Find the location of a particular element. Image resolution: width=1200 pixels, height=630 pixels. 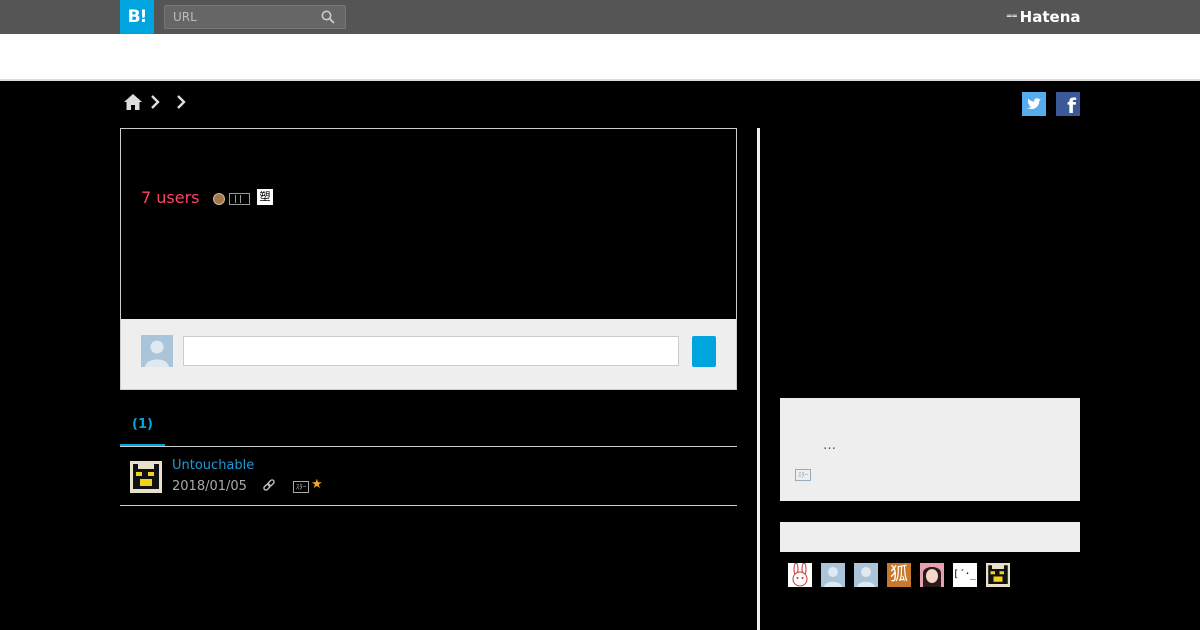

submit-button is located at coordinates (704, 351).